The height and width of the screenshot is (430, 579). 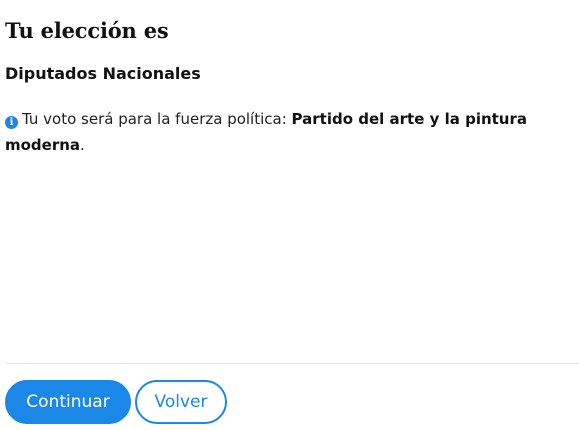 I want to click on divider, so click(x=292, y=363).